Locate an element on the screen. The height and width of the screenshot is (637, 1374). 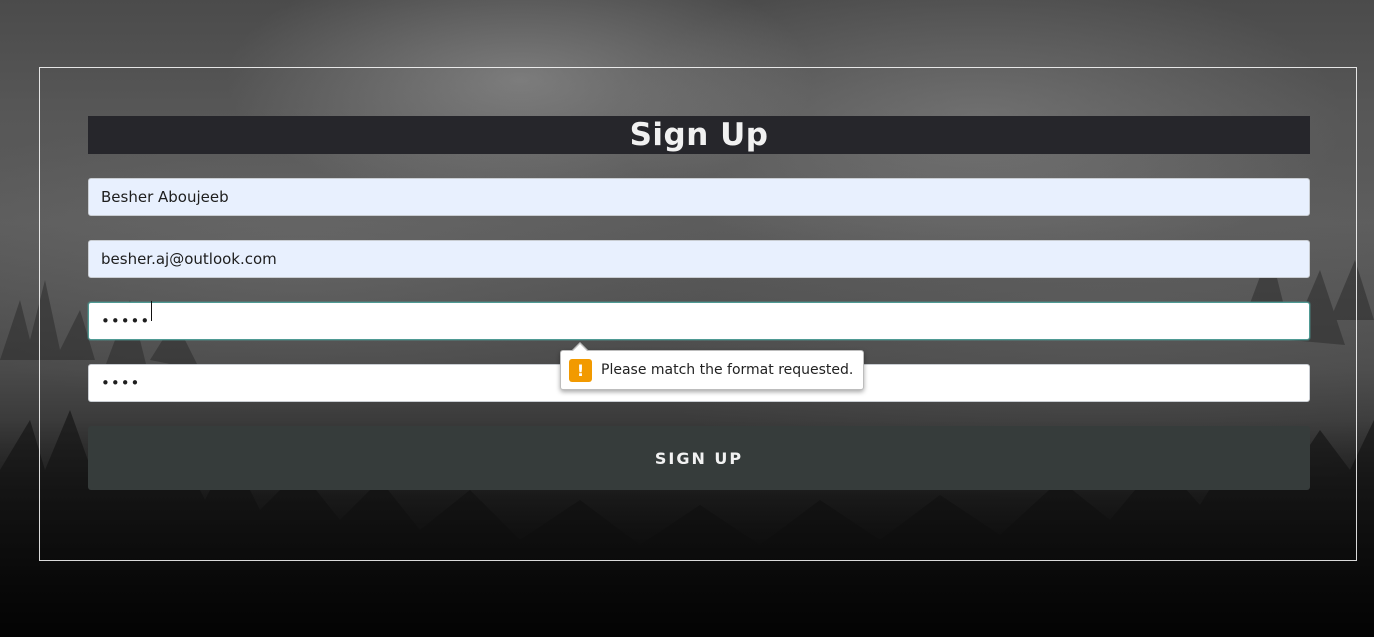
title-bar: Sign Up is located at coordinates (699, 135).